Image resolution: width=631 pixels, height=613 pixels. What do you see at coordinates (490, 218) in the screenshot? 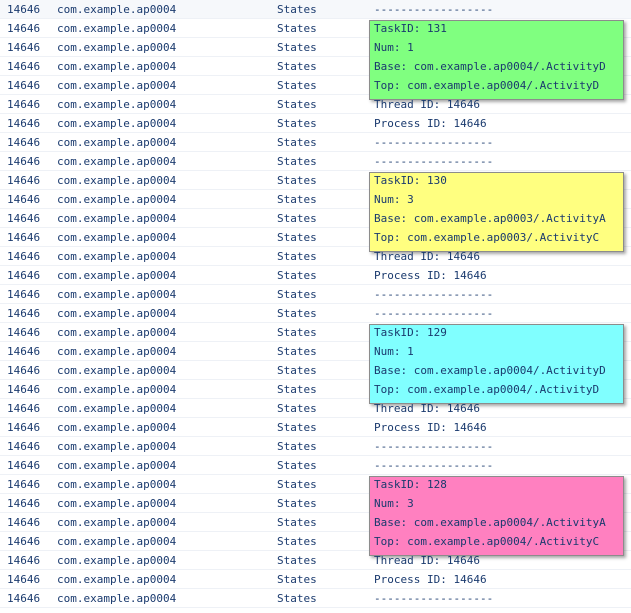
I see `log-message: Base: com.example.ap0003/.ActivityA` at bounding box center [490, 218].